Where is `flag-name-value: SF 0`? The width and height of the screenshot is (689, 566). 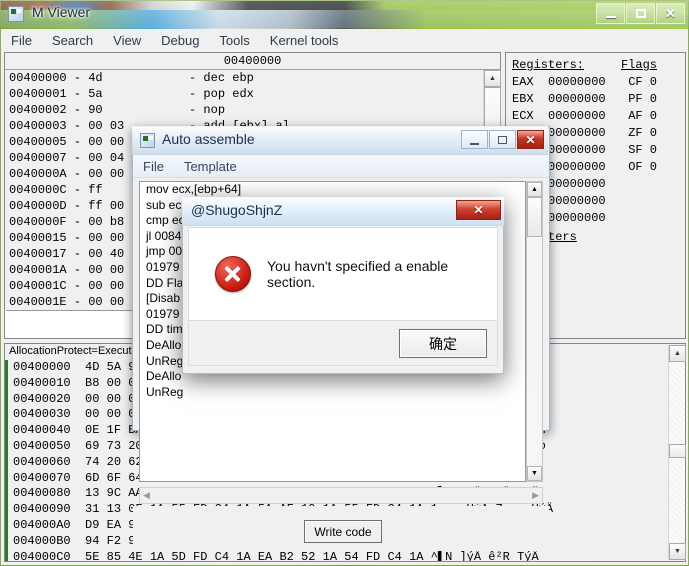
flag-name-value: SF 0 is located at coordinates (642, 150).